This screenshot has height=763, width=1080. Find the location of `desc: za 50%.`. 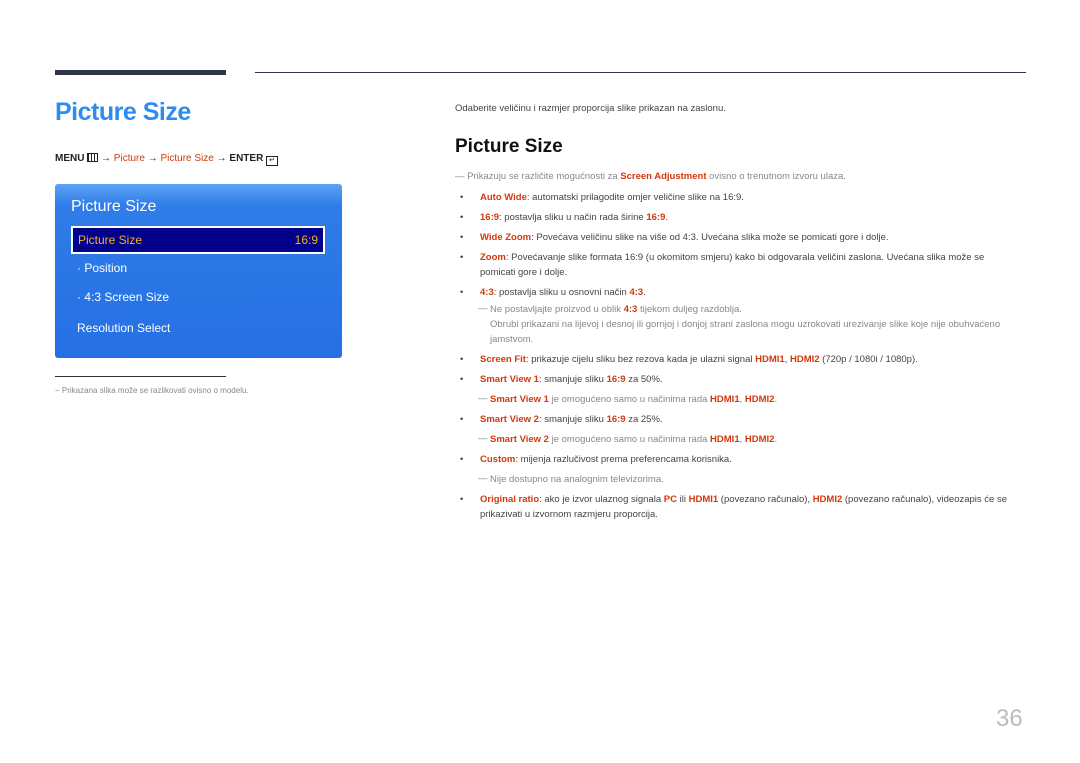

desc: za 50%. is located at coordinates (644, 379).